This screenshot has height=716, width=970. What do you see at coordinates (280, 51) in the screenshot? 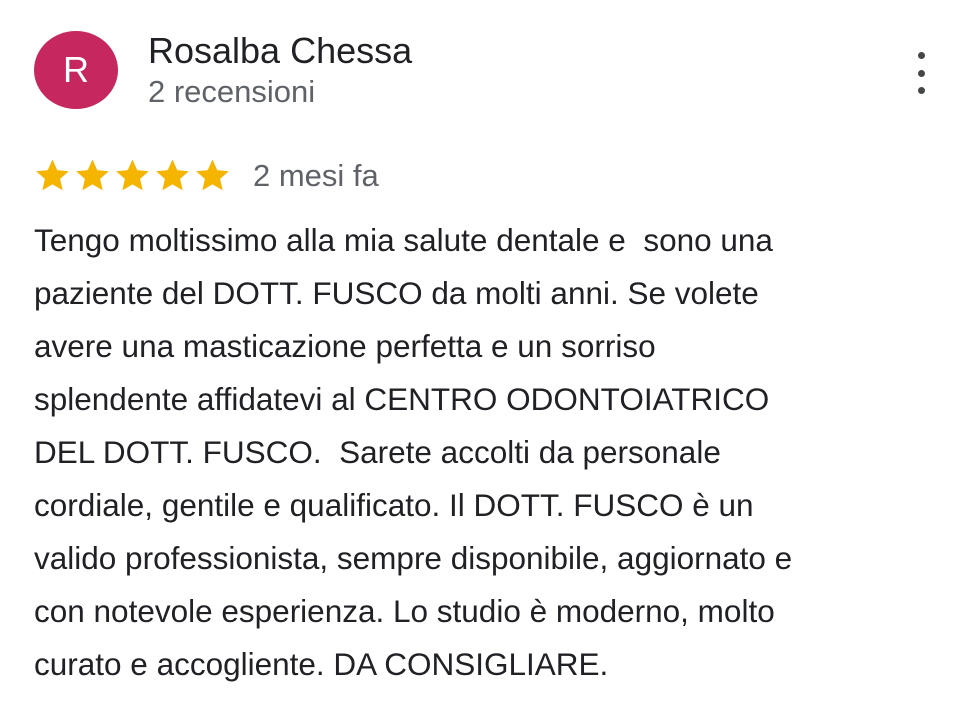
I see `reviewer-name: Rosalba Chessa` at bounding box center [280, 51].